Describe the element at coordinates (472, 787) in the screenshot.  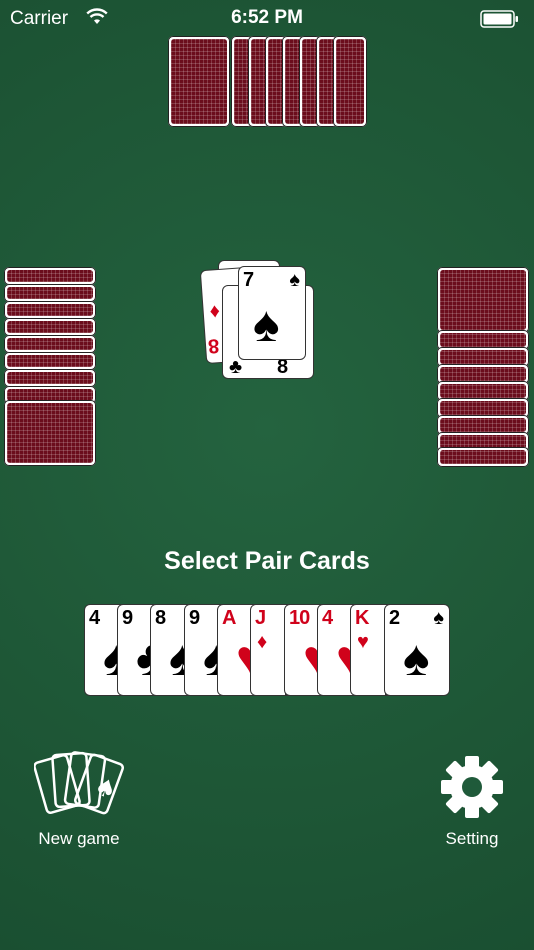
I see `gear-icon` at that location.